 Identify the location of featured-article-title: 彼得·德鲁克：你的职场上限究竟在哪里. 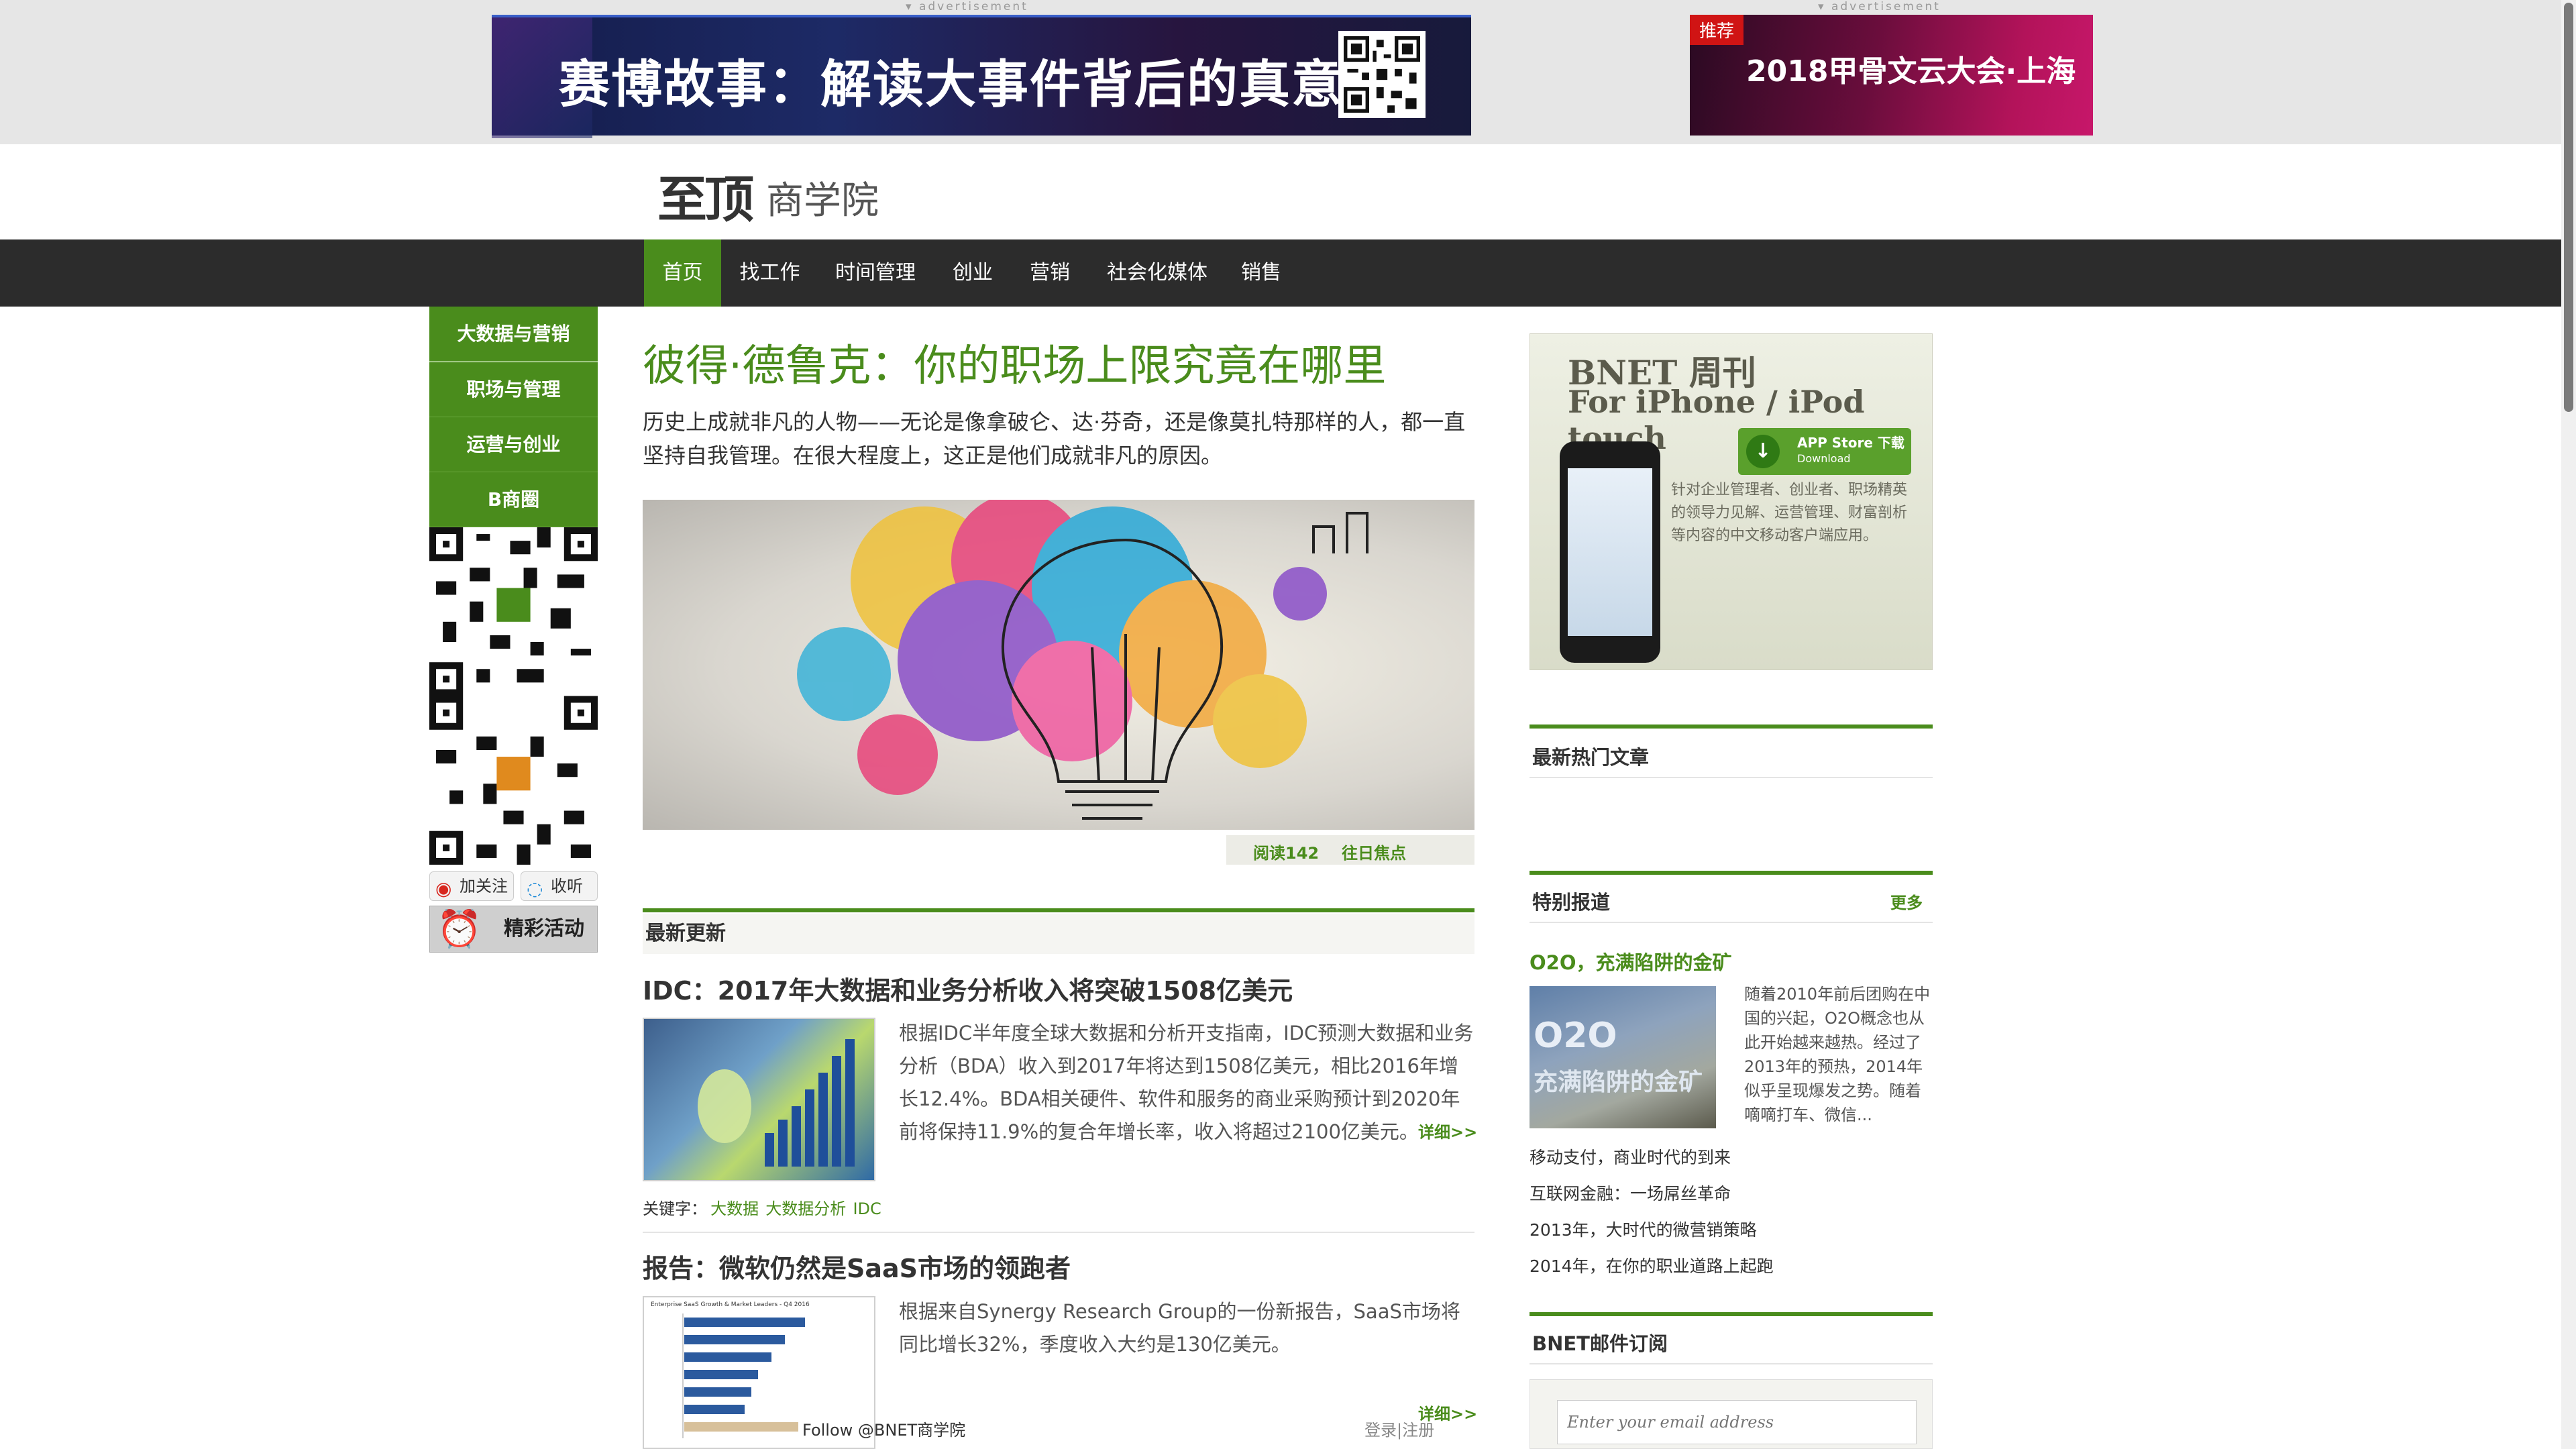
(1014, 362).